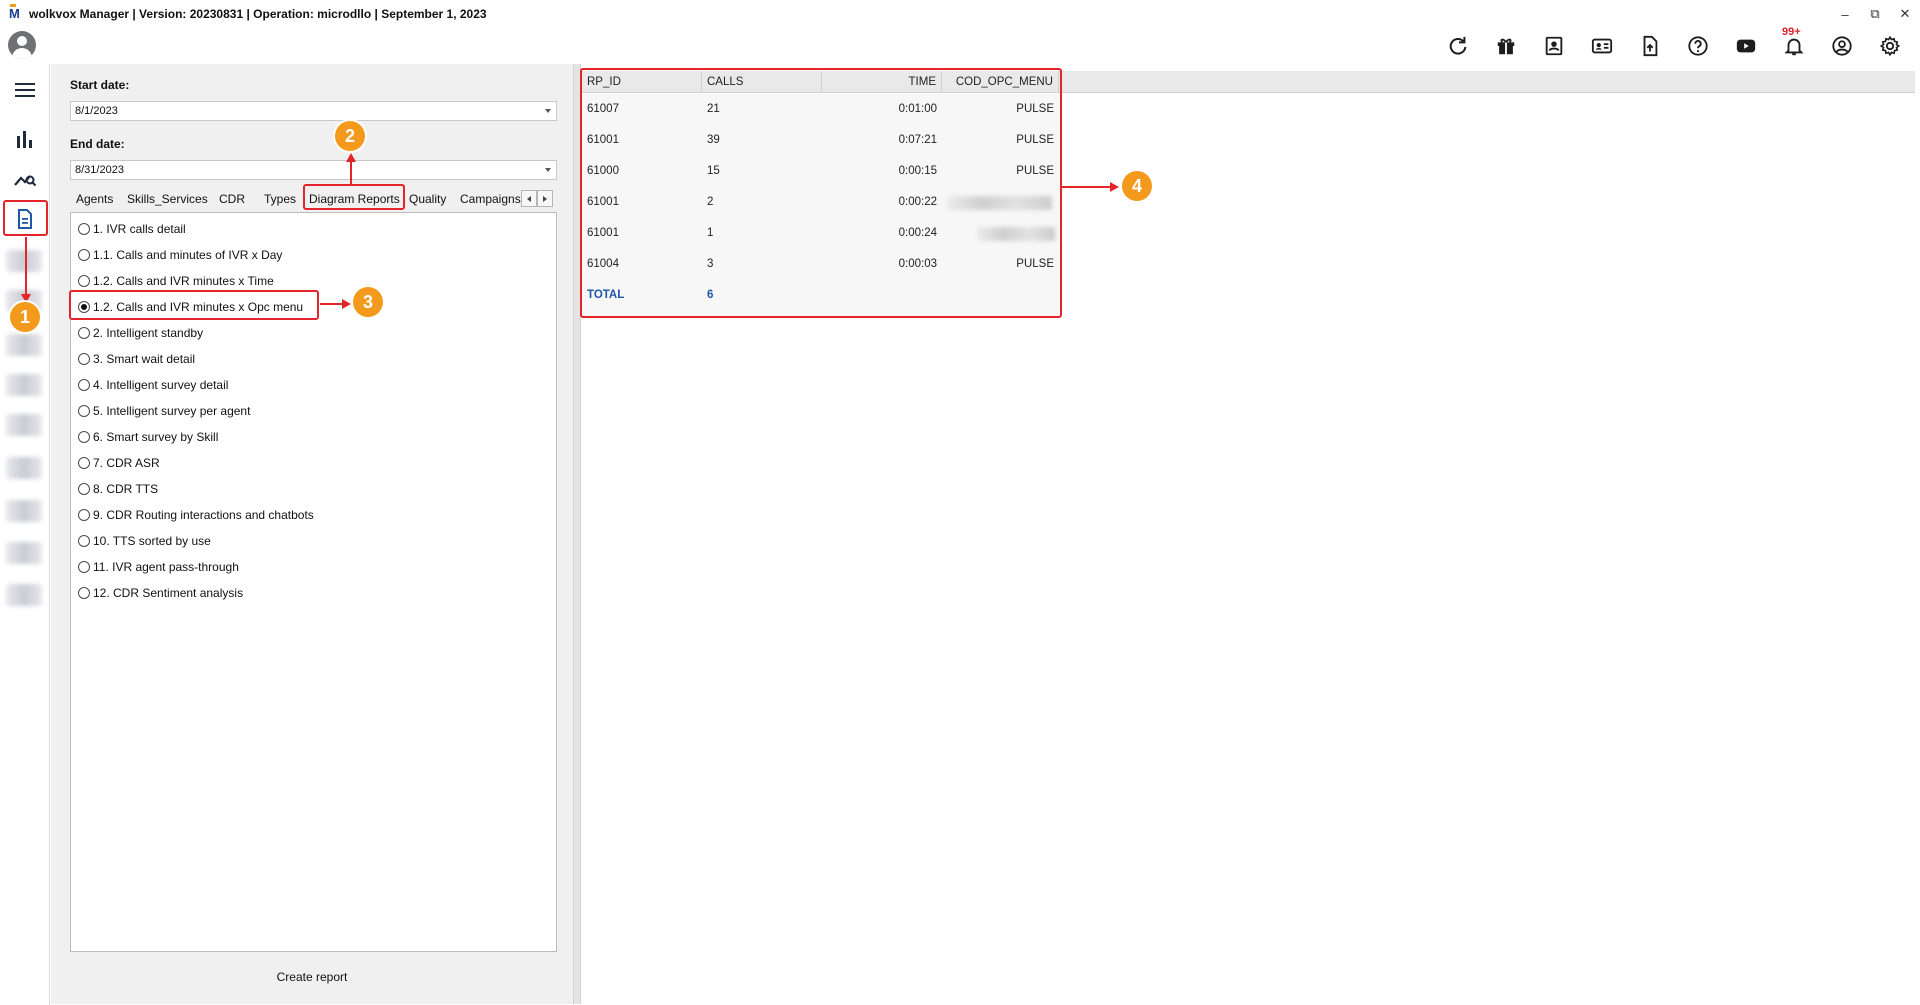  What do you see at coordinates (172, 411) in the screenshot?
I see `report-option-label: 5. Intelligent survey per agent` at bounding box center [172, 411].